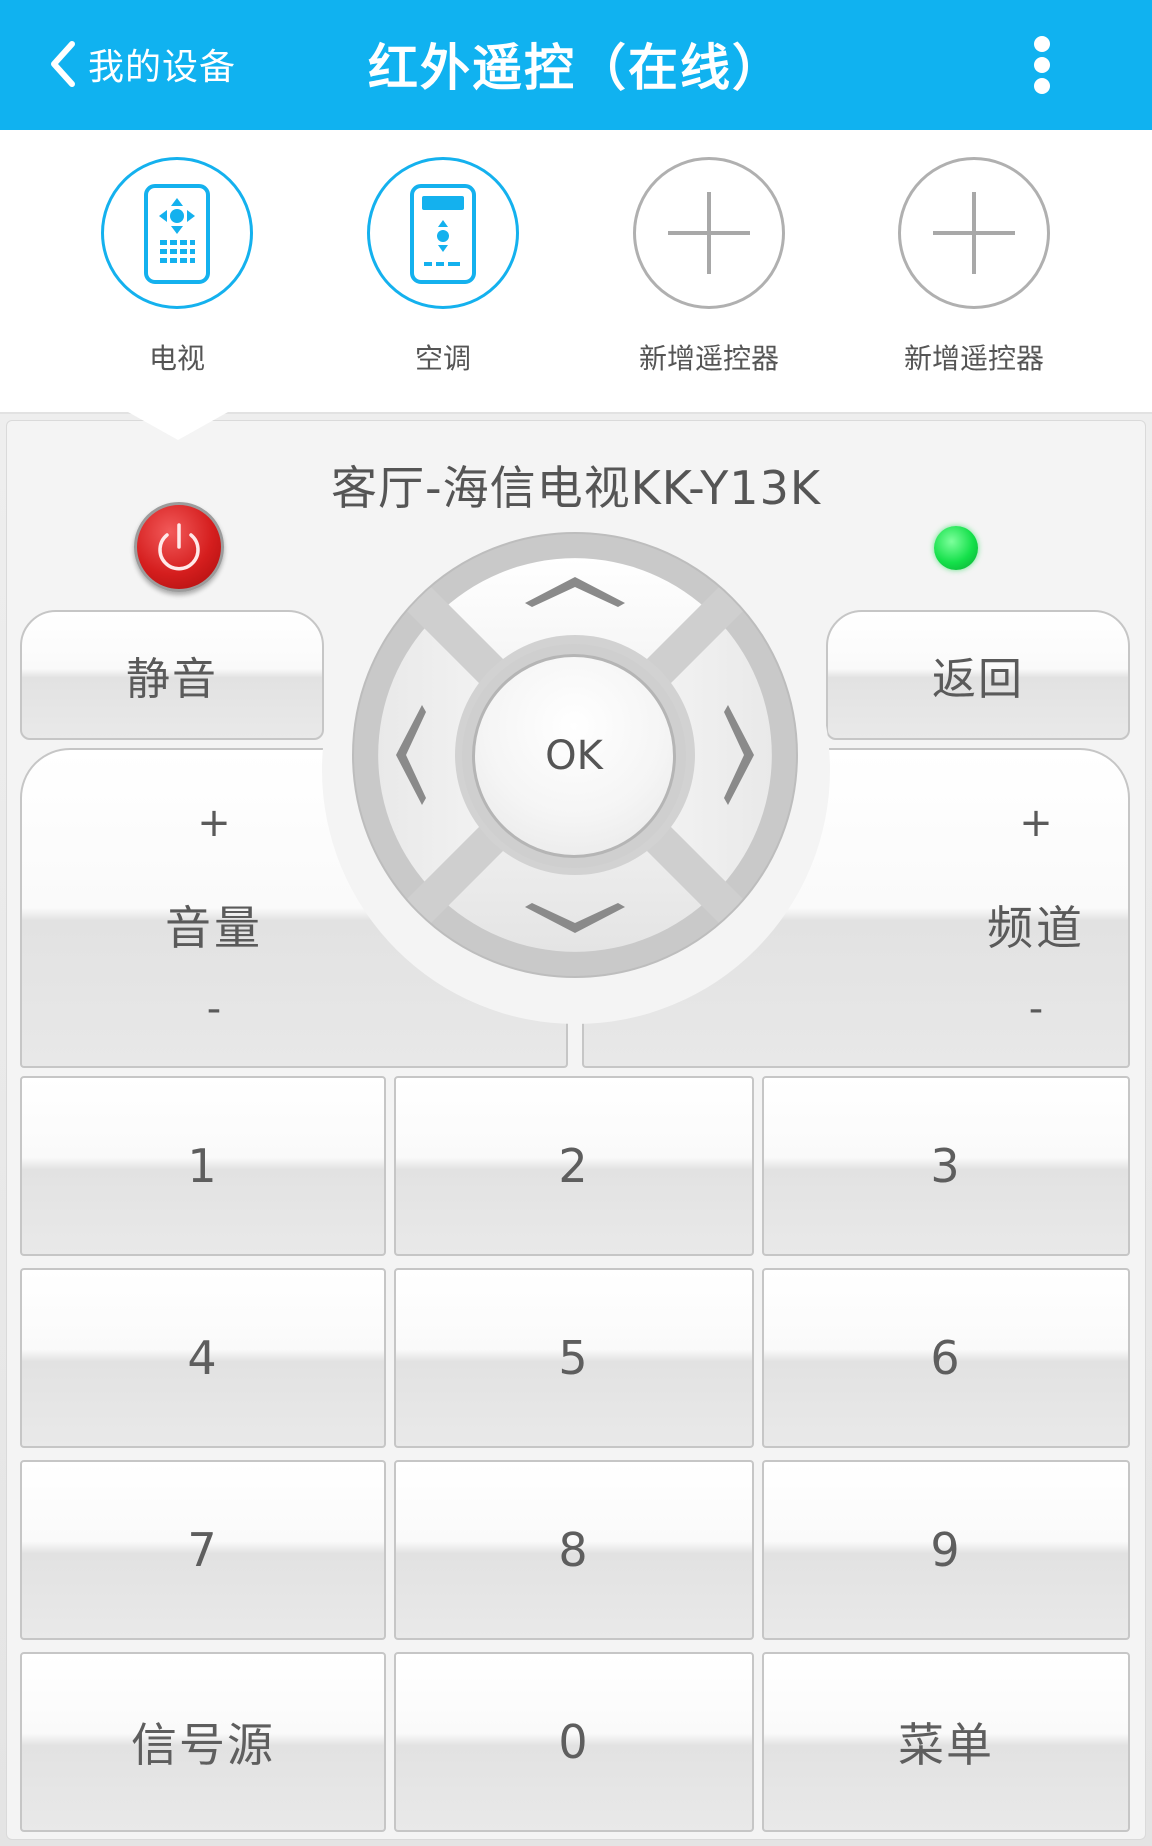 The image size is (1152, 1846). I want to click on volume-up-button: +, so click(214, 823).